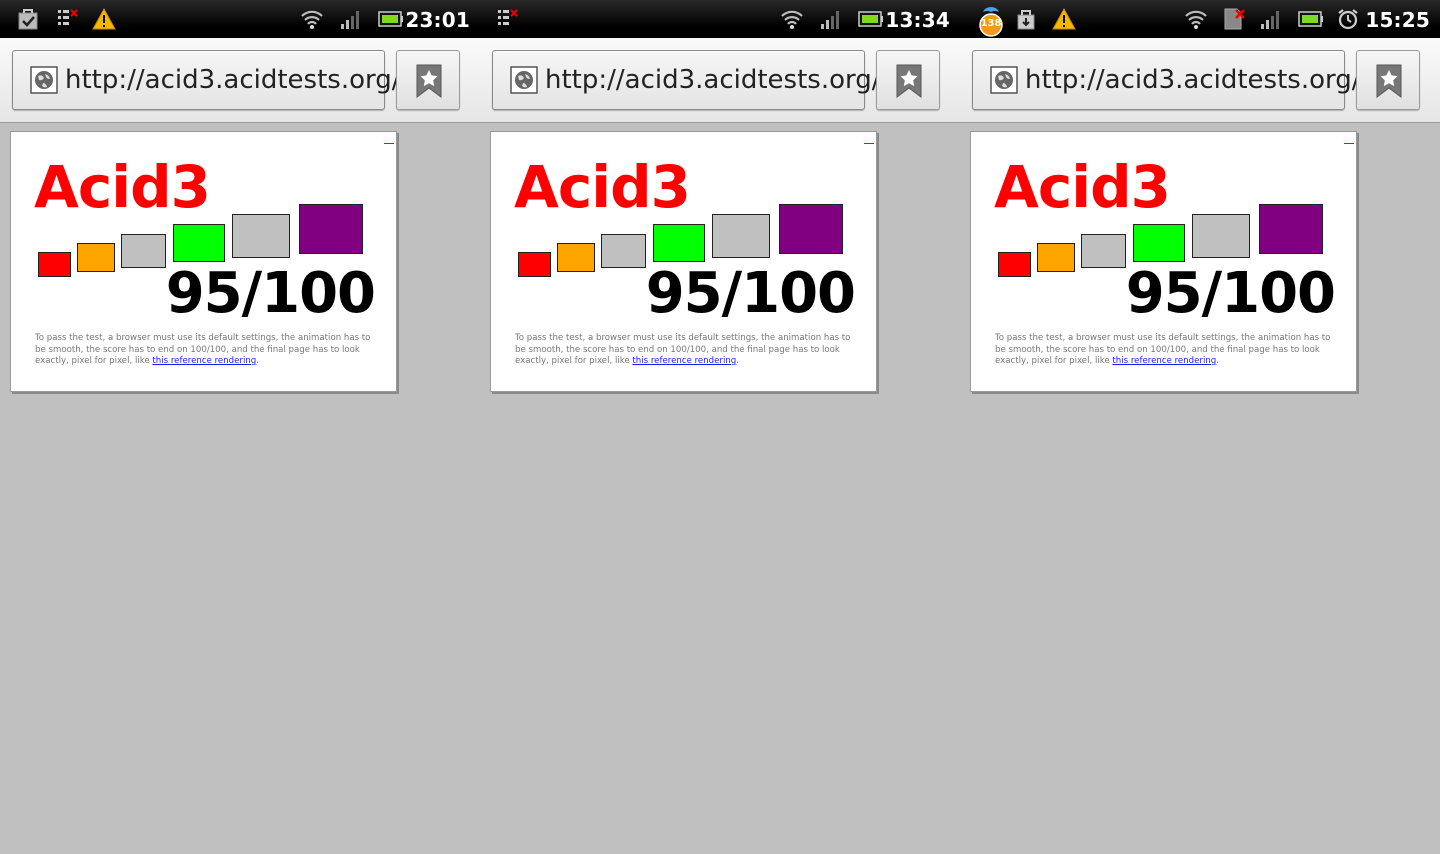 Image resolution: width=1440 pixels, height=854 pixels. I want to click on clock-time: 13:34, so click(917, 20).